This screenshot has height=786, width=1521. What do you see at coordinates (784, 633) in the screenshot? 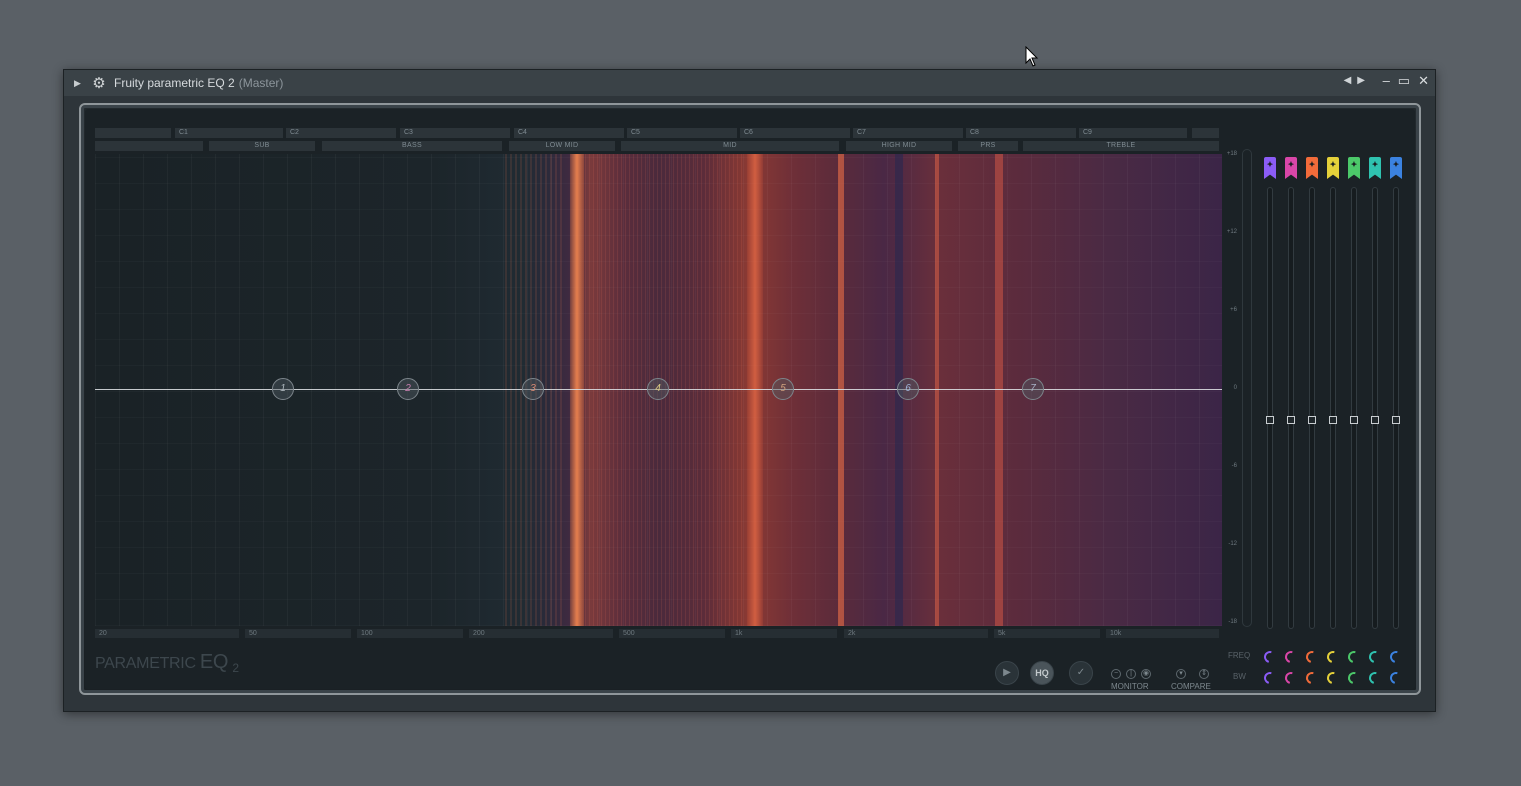
I see `freq-label: 1k` at bounding box center [784, 633].